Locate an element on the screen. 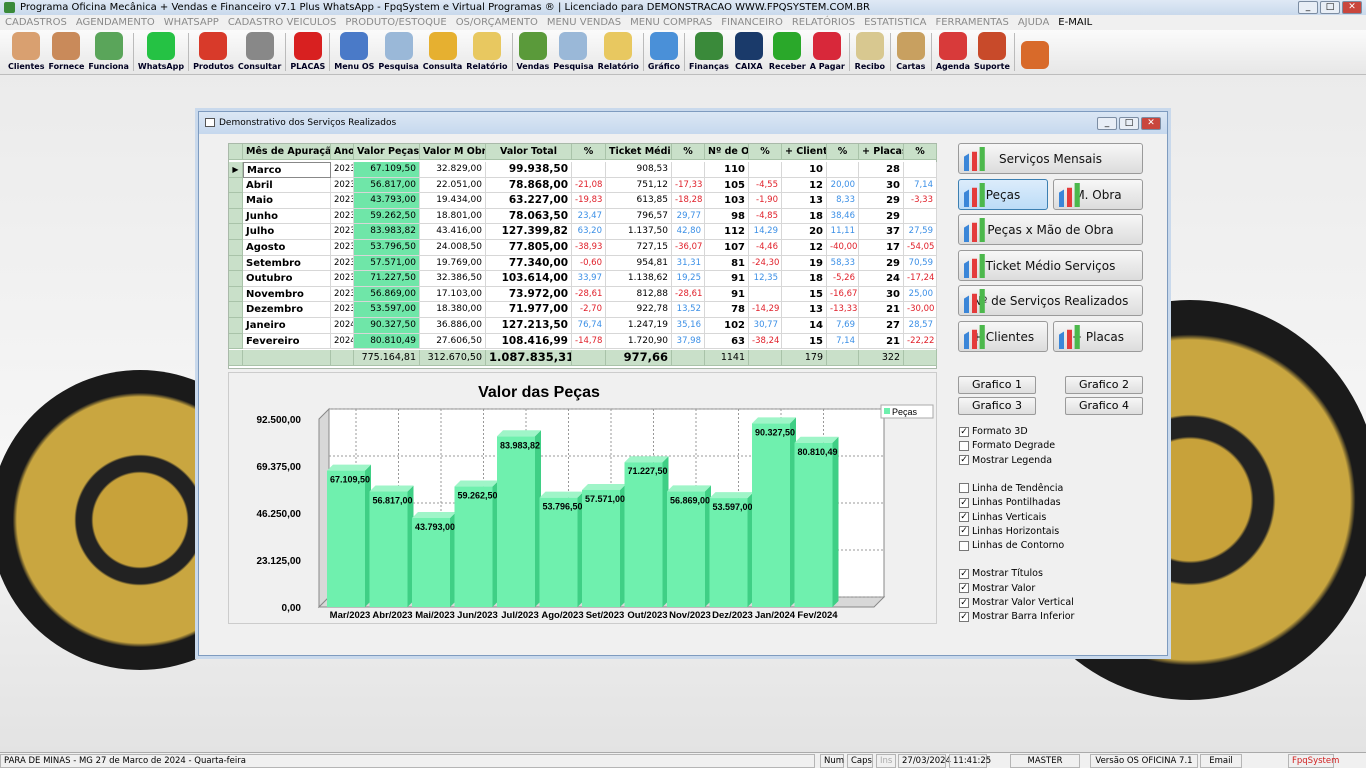  toolbar-button: Finanças is located at coordinates (709, 52).